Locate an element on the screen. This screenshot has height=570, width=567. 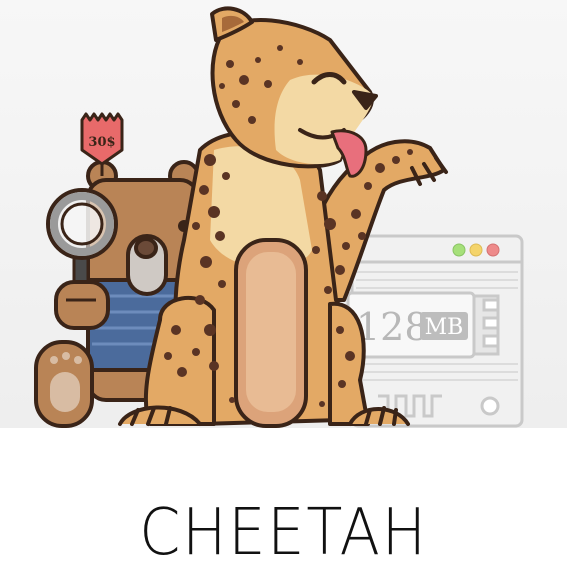
status-dot-yellow is located at coordinates (476, 250).